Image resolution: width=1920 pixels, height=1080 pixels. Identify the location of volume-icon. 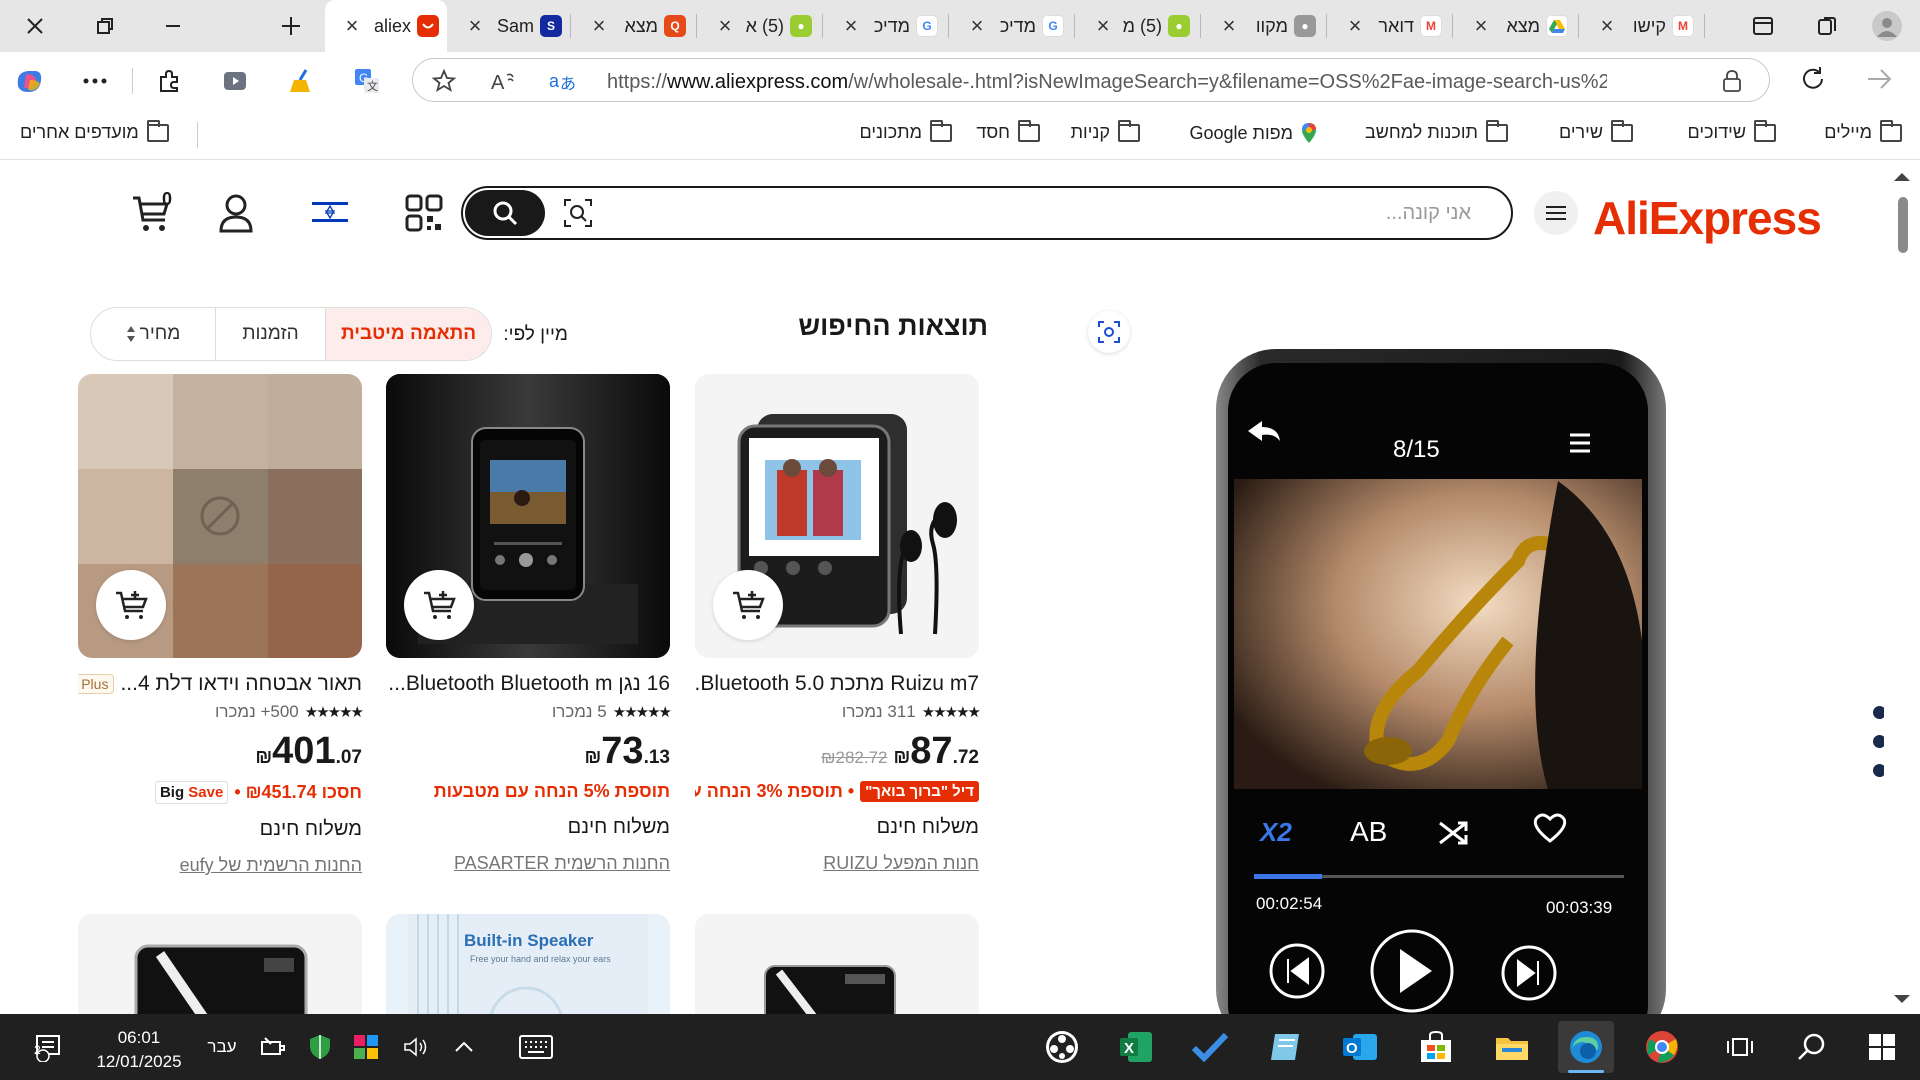
(416, 1047).